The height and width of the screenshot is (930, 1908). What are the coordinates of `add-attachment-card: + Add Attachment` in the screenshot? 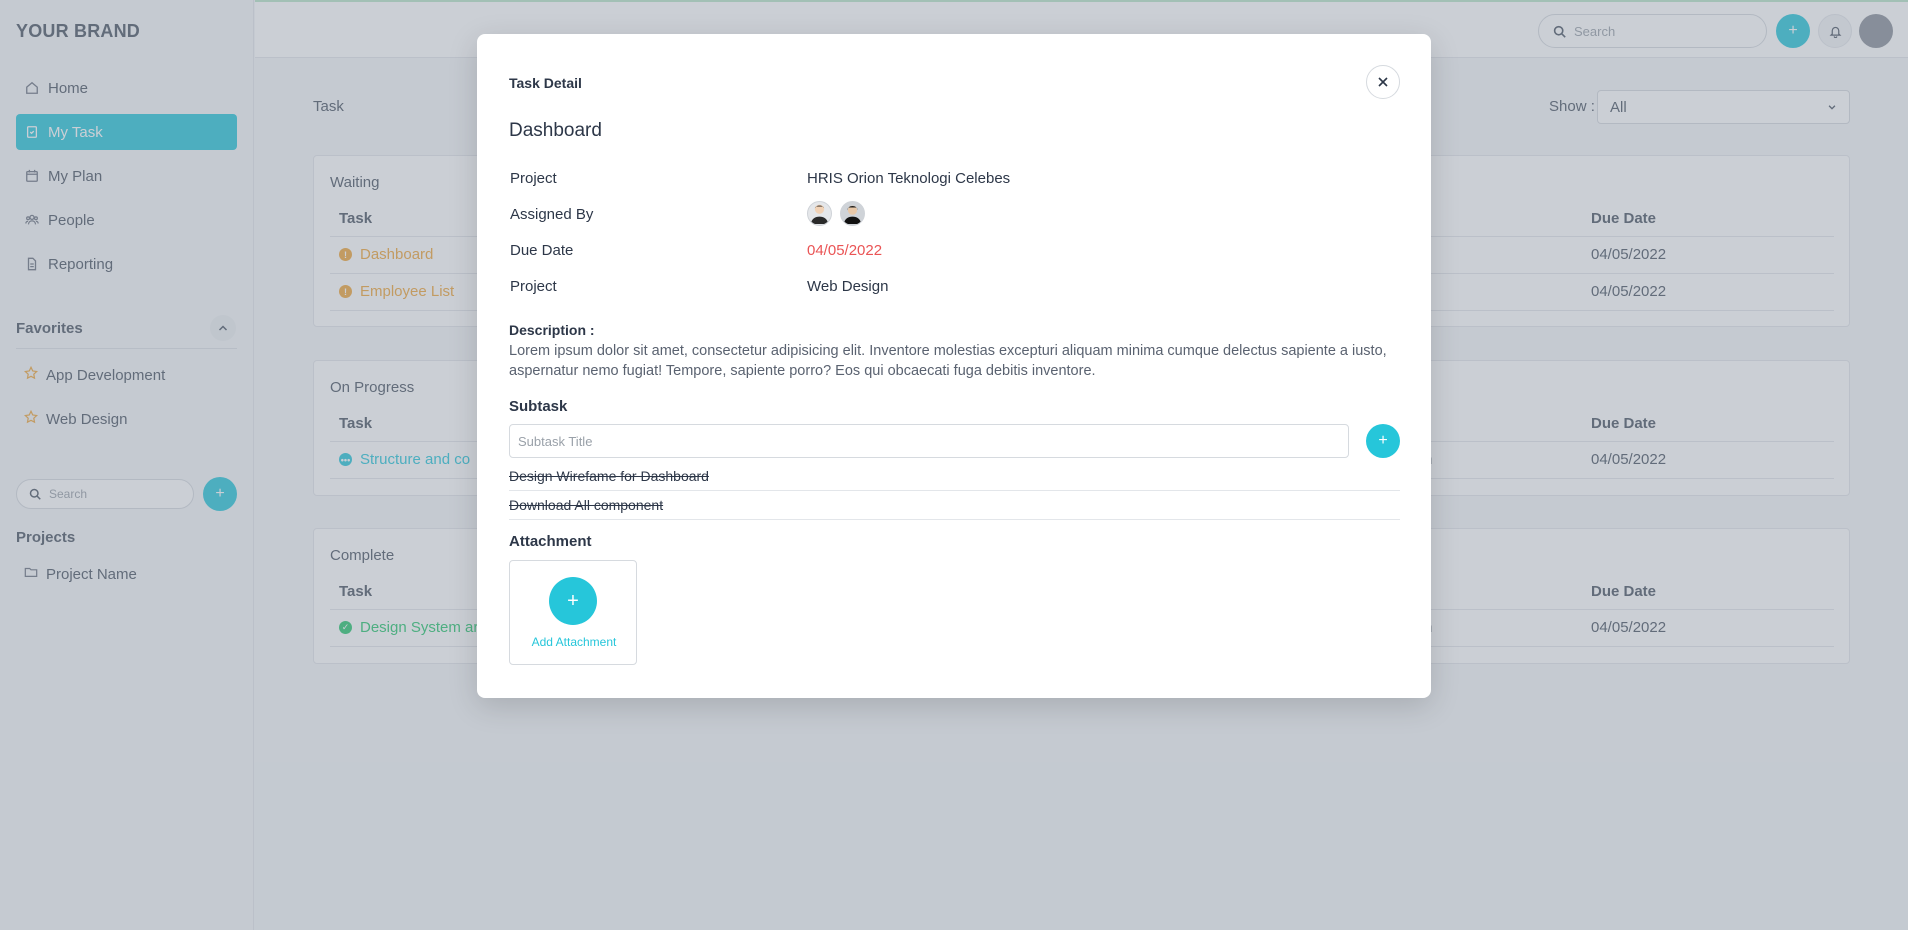 It's located at (573, 612).